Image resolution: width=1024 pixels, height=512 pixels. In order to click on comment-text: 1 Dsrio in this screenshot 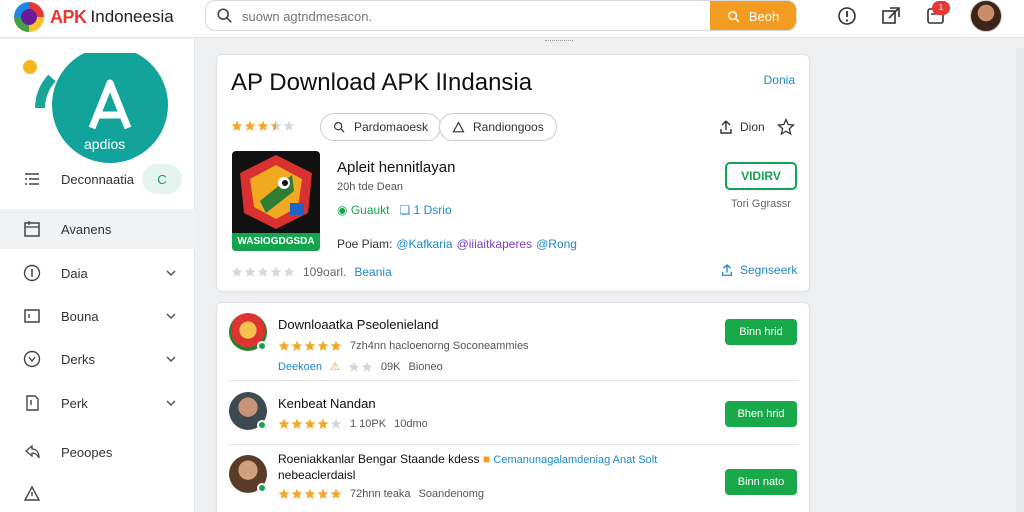, I will do `click(432, 210)`.